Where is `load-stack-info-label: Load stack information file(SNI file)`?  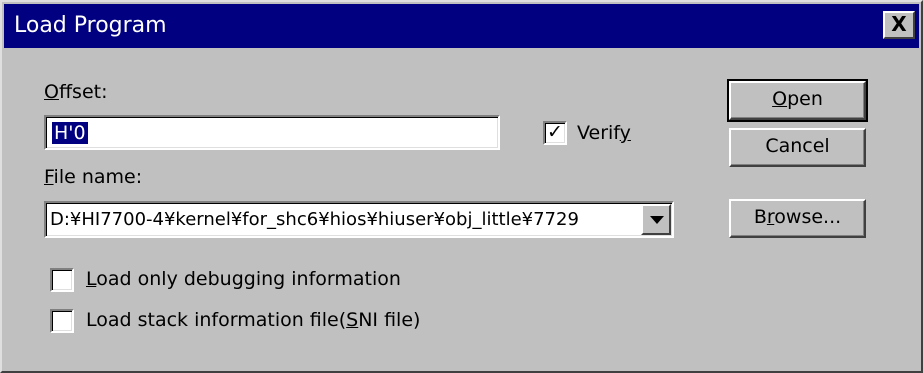
load-stack-info-label: Load stack information file(SNI file) is located at coordinates (253, 320).